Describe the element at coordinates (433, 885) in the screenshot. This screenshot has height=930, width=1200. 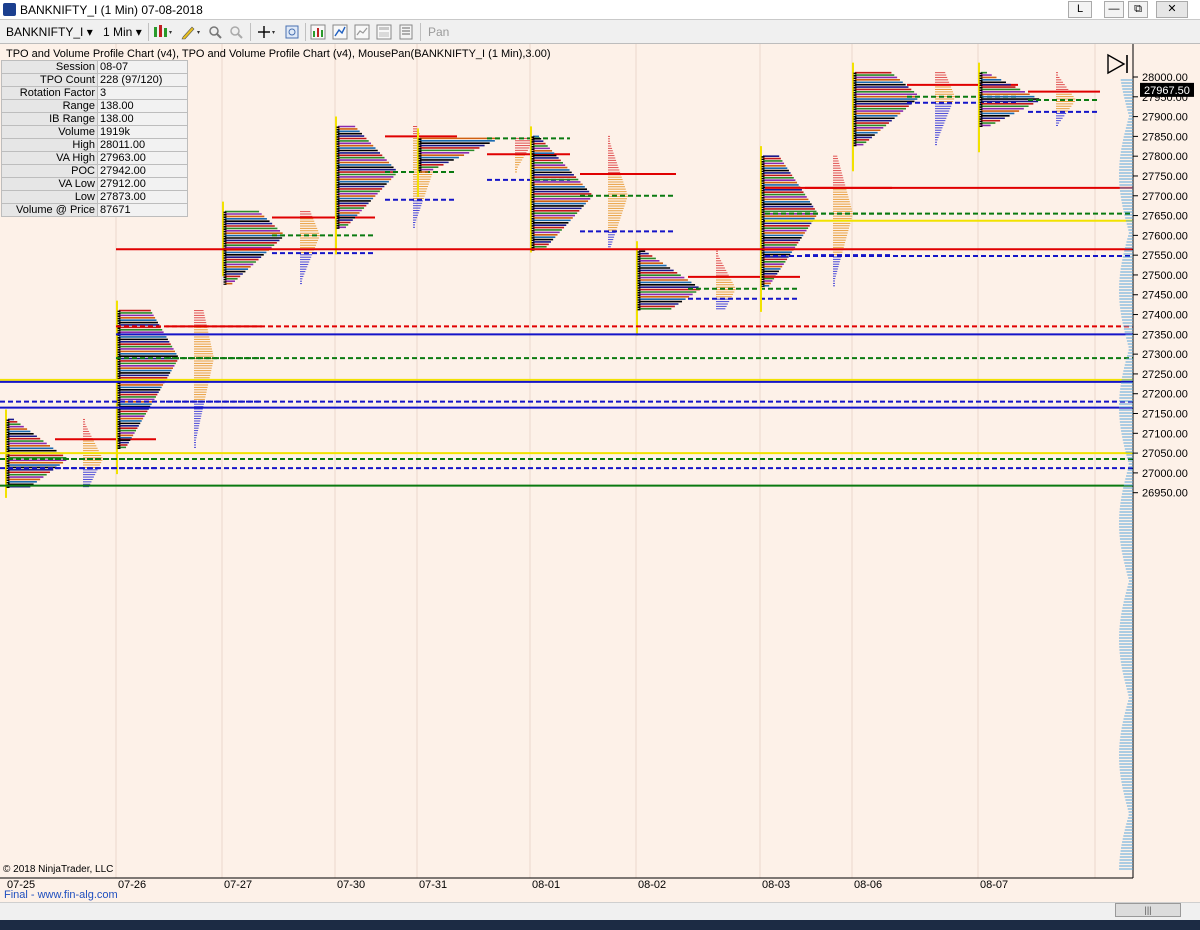
I see `x-tick-label: 07-31` at that location.